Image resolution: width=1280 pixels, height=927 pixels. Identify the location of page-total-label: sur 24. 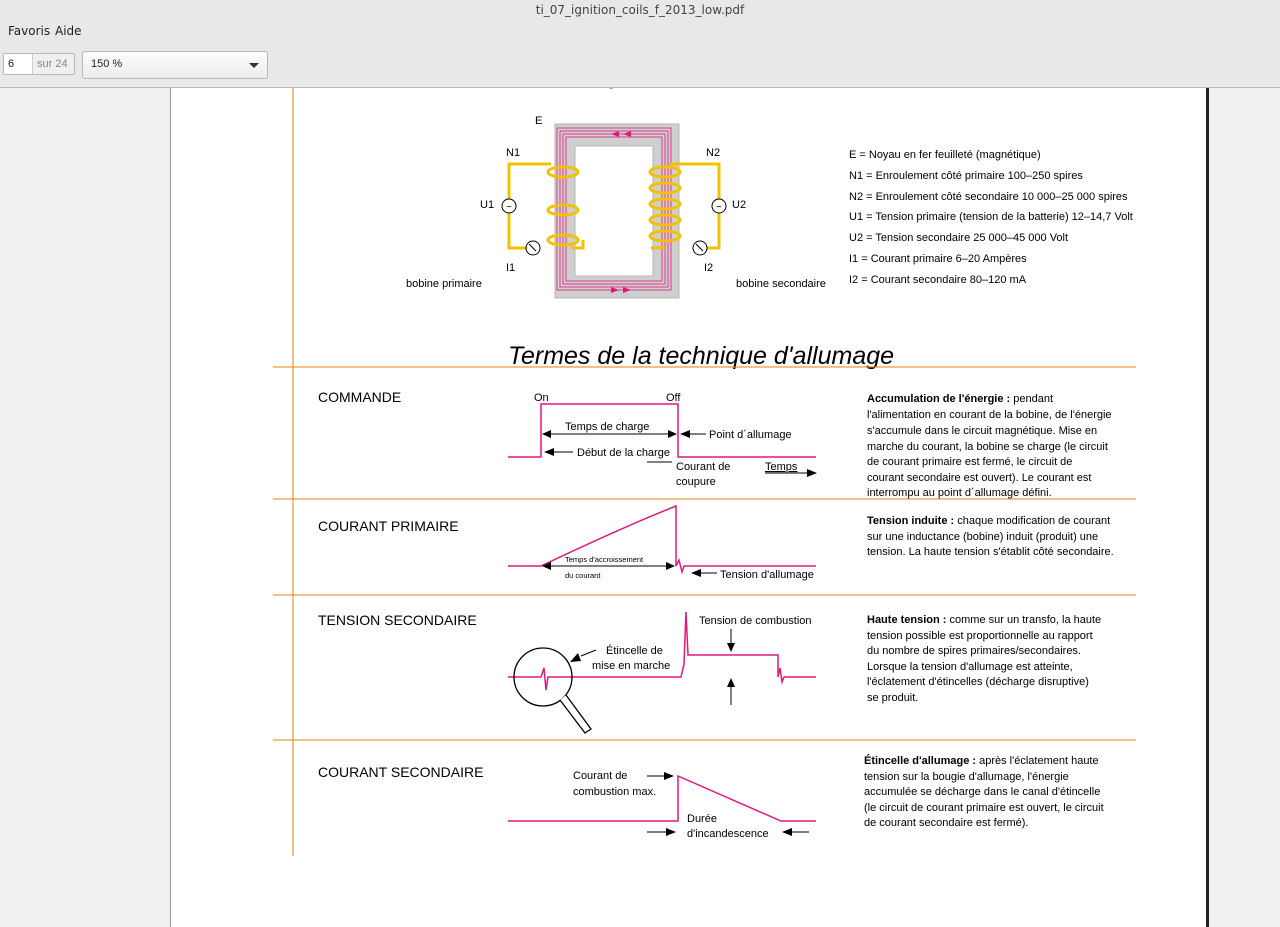
(53, 64).